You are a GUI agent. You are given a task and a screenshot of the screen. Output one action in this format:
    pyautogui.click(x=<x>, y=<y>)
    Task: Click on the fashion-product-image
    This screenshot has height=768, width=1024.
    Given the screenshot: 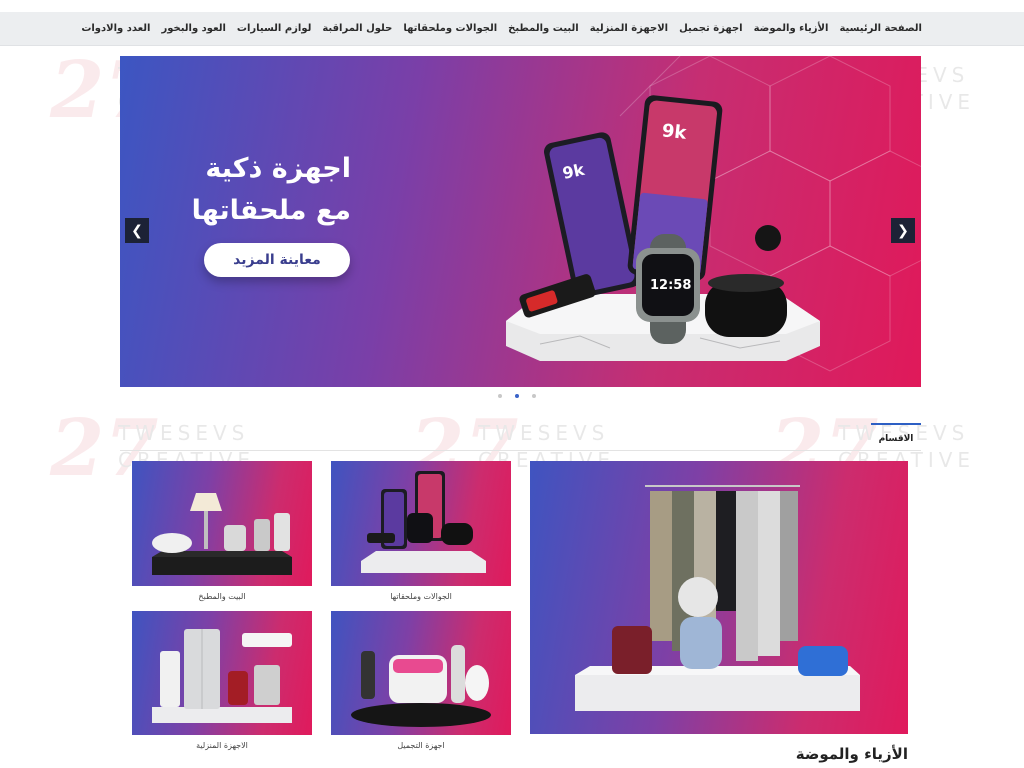 What is the action you would take?
    pyautogui.click(x=717, y=598)
    